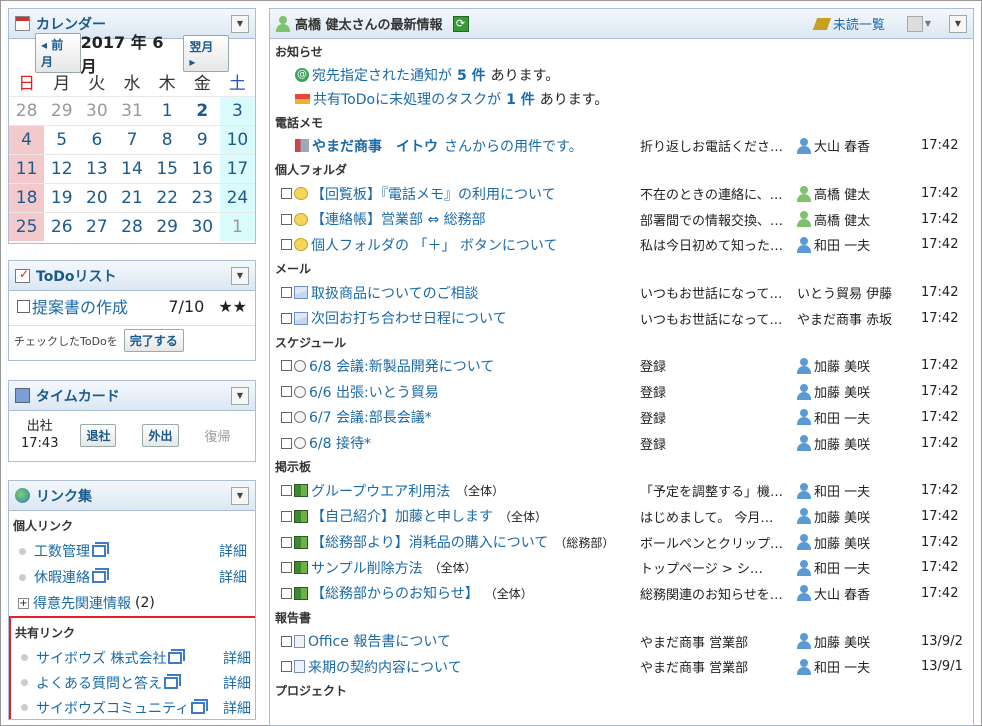 Image resolution: width=982 pixels, height=726 pixels. Describe the element at coordinates (23, 306) in the screenshot. I see `todo-checkbox` at that location.